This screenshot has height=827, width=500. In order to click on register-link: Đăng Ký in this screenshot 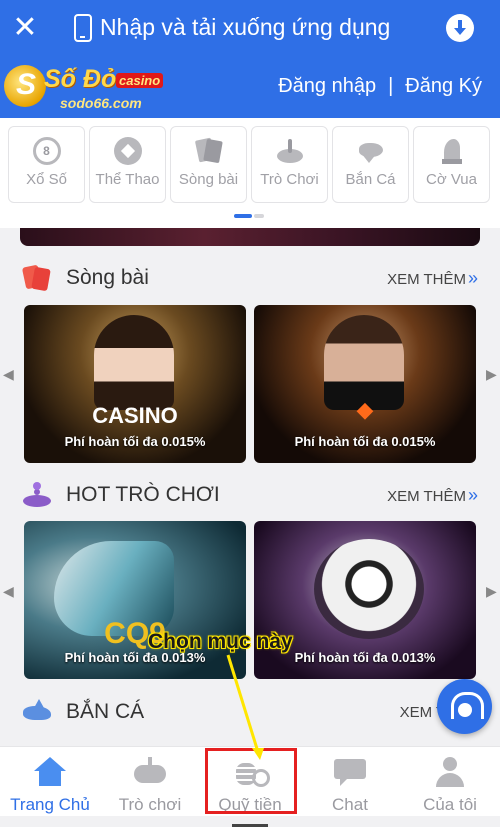, I will do `click(443, 86)`.